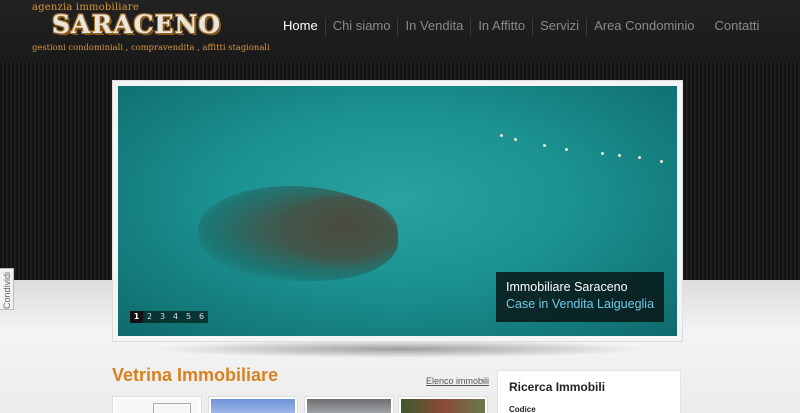 Image resolution: width=800 pixels, height=413 pixels. What do you see at coordinates (433, 27) in the screenshot?
I see `nav-in-vendita: In Vendita` at bounding box center [433, 27].